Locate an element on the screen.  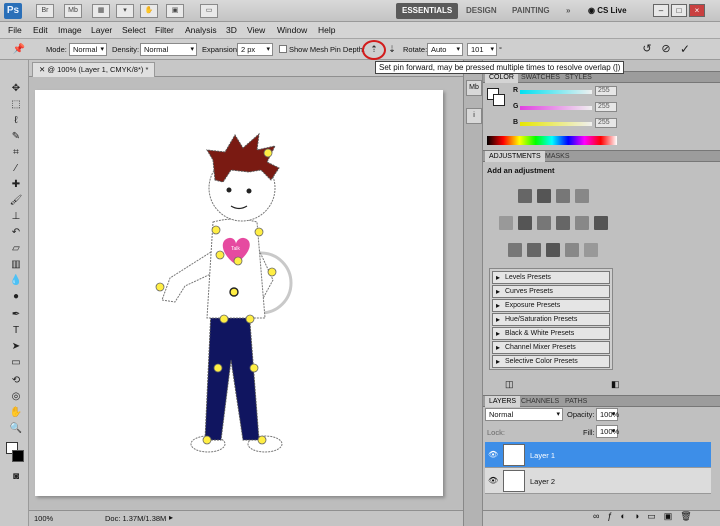
more-workspaces-button: » is located at coordinates (568, 11).